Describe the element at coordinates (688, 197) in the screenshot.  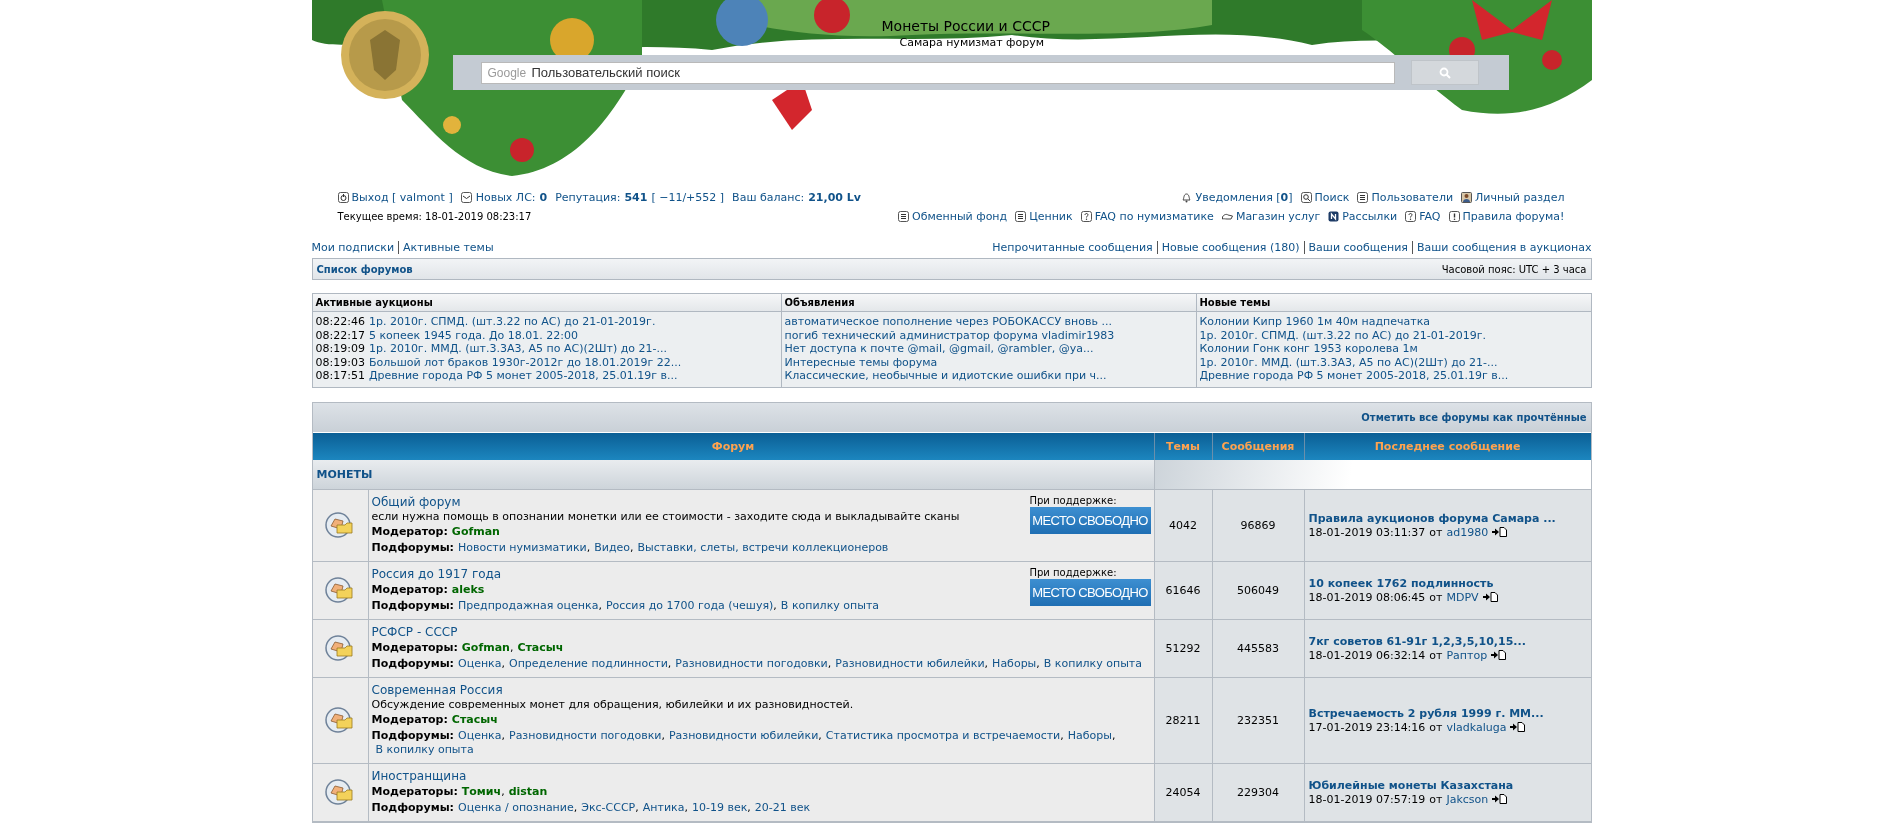
I see `reputation-link: [ −11/+552 ]` at that location.